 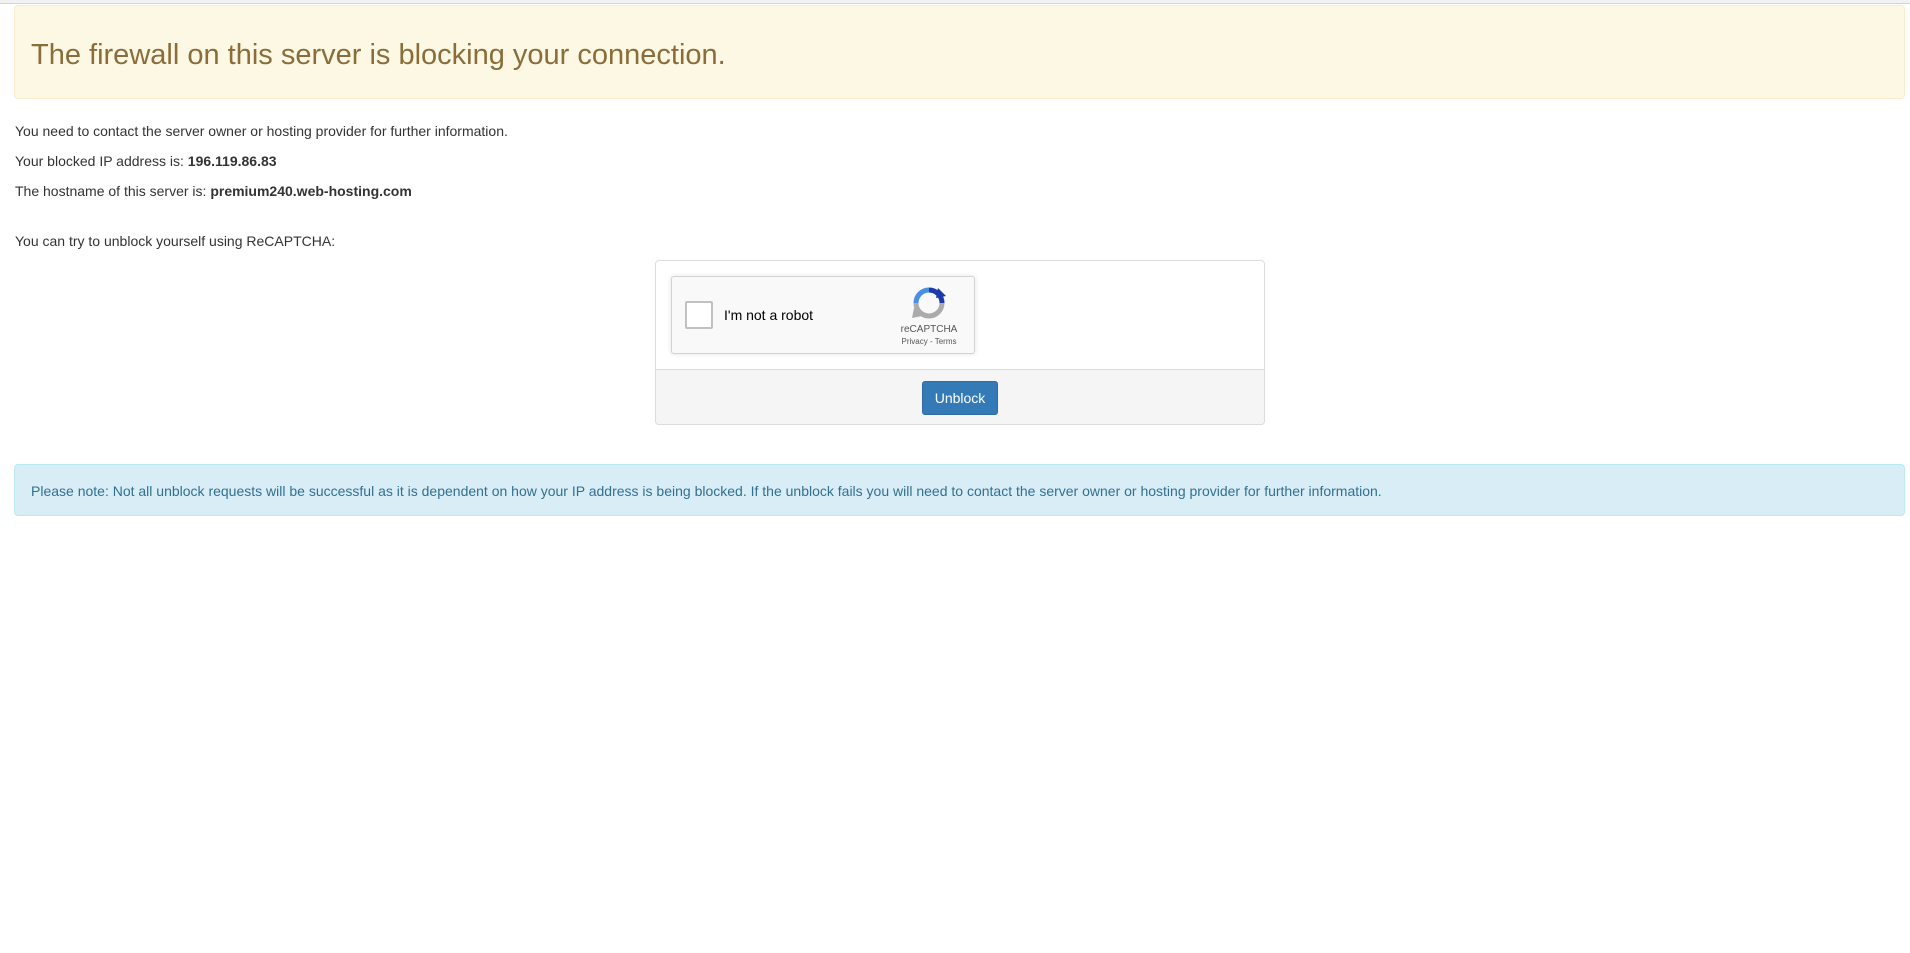 What do you see at coordinates (929, 329) in the screenshot?
I see `recaptcha-brand: reCAPTCHA` at bounding box center [929, 329].